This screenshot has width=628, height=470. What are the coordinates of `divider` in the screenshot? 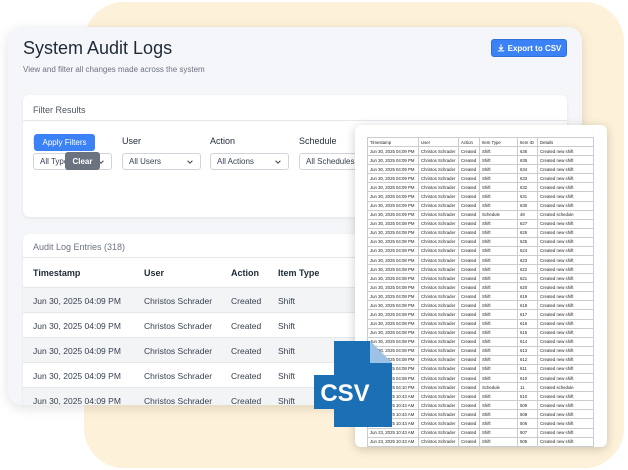 It's located at (295, 120).